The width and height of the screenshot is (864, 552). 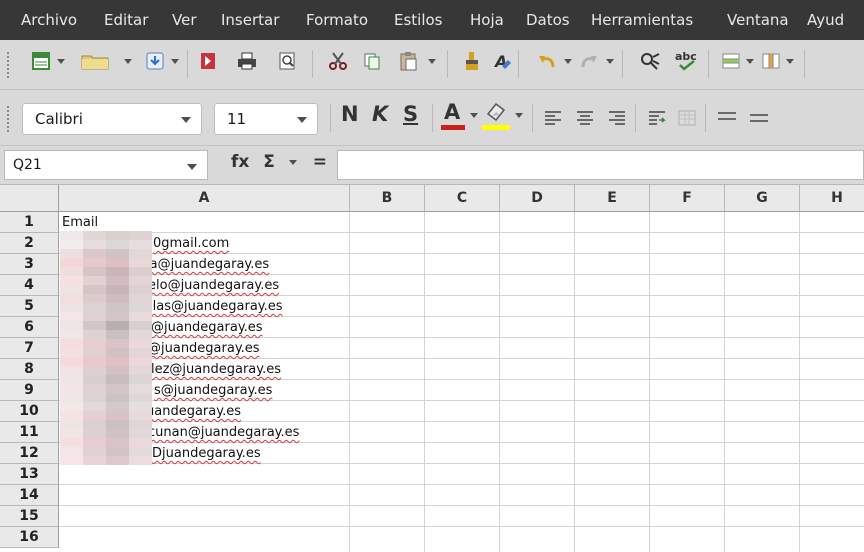 I want to click on font-size-combo: 11, so click(x=266, y=119).